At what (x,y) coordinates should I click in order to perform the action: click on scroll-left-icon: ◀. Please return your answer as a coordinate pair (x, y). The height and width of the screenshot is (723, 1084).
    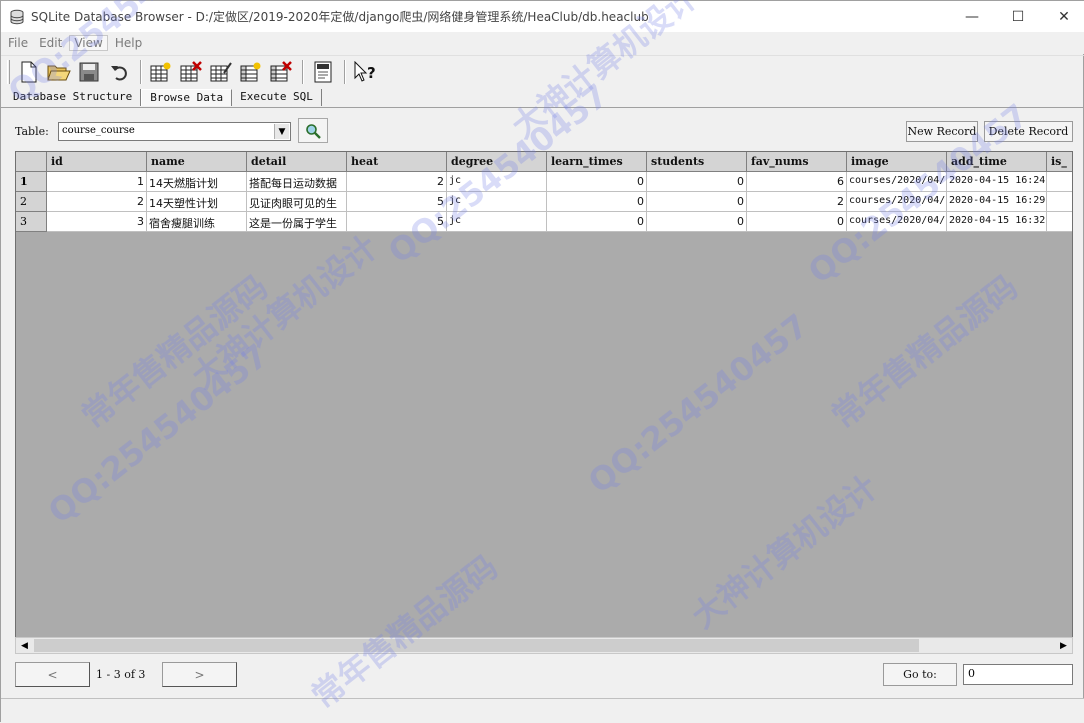
    Looking at the image, I should click on (24, 645).